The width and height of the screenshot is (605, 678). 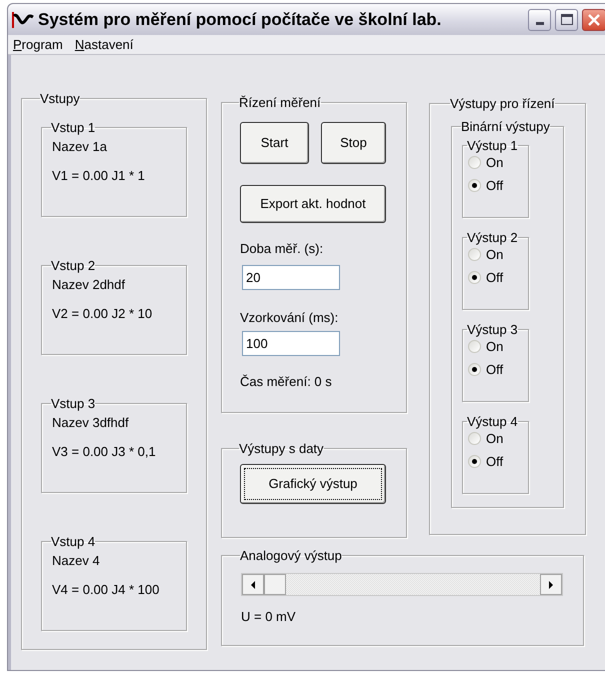 What do you see at coordinates (23, 20) in the screenshot?
I see `wave-icon` at bounding box center [23, 20].